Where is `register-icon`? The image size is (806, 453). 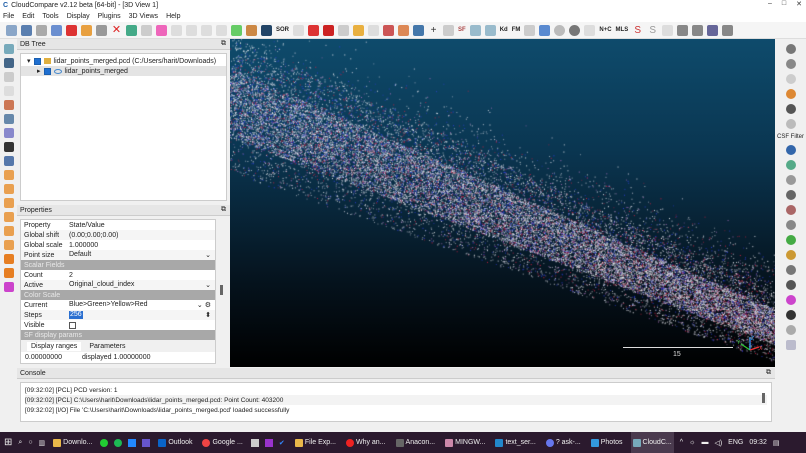 register-icon is located at coordinates (191, 30).